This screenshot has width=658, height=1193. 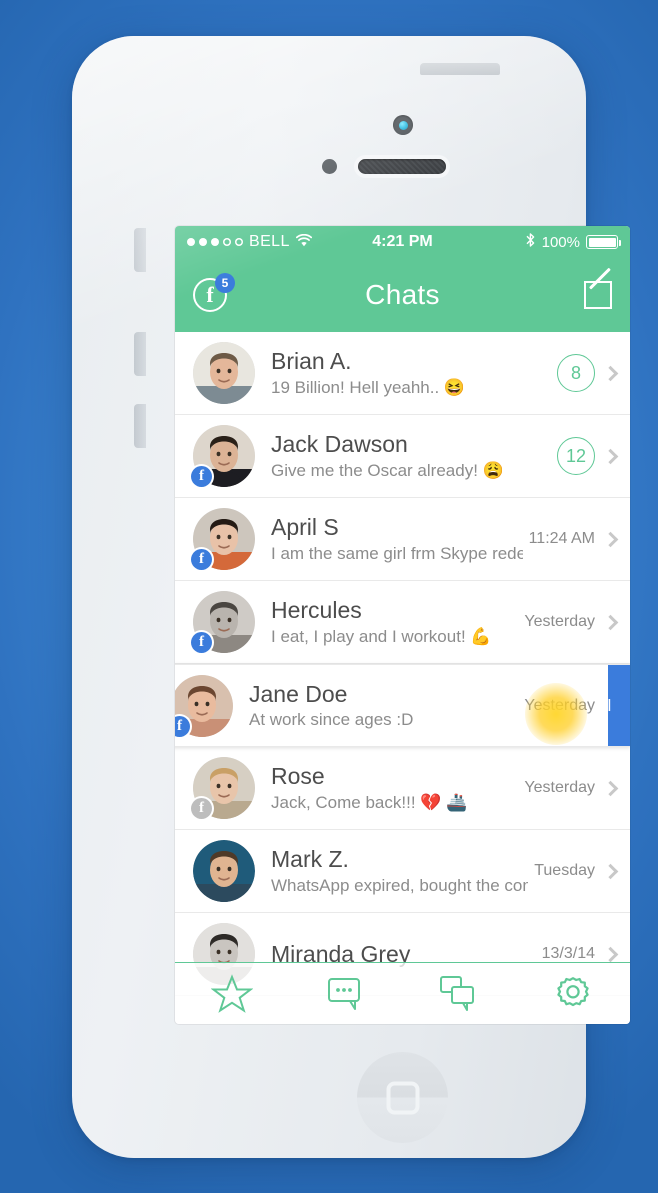 I want to click on last-message: Jack, Come back!!! 💔 🚢, so click(x=369, y=802).